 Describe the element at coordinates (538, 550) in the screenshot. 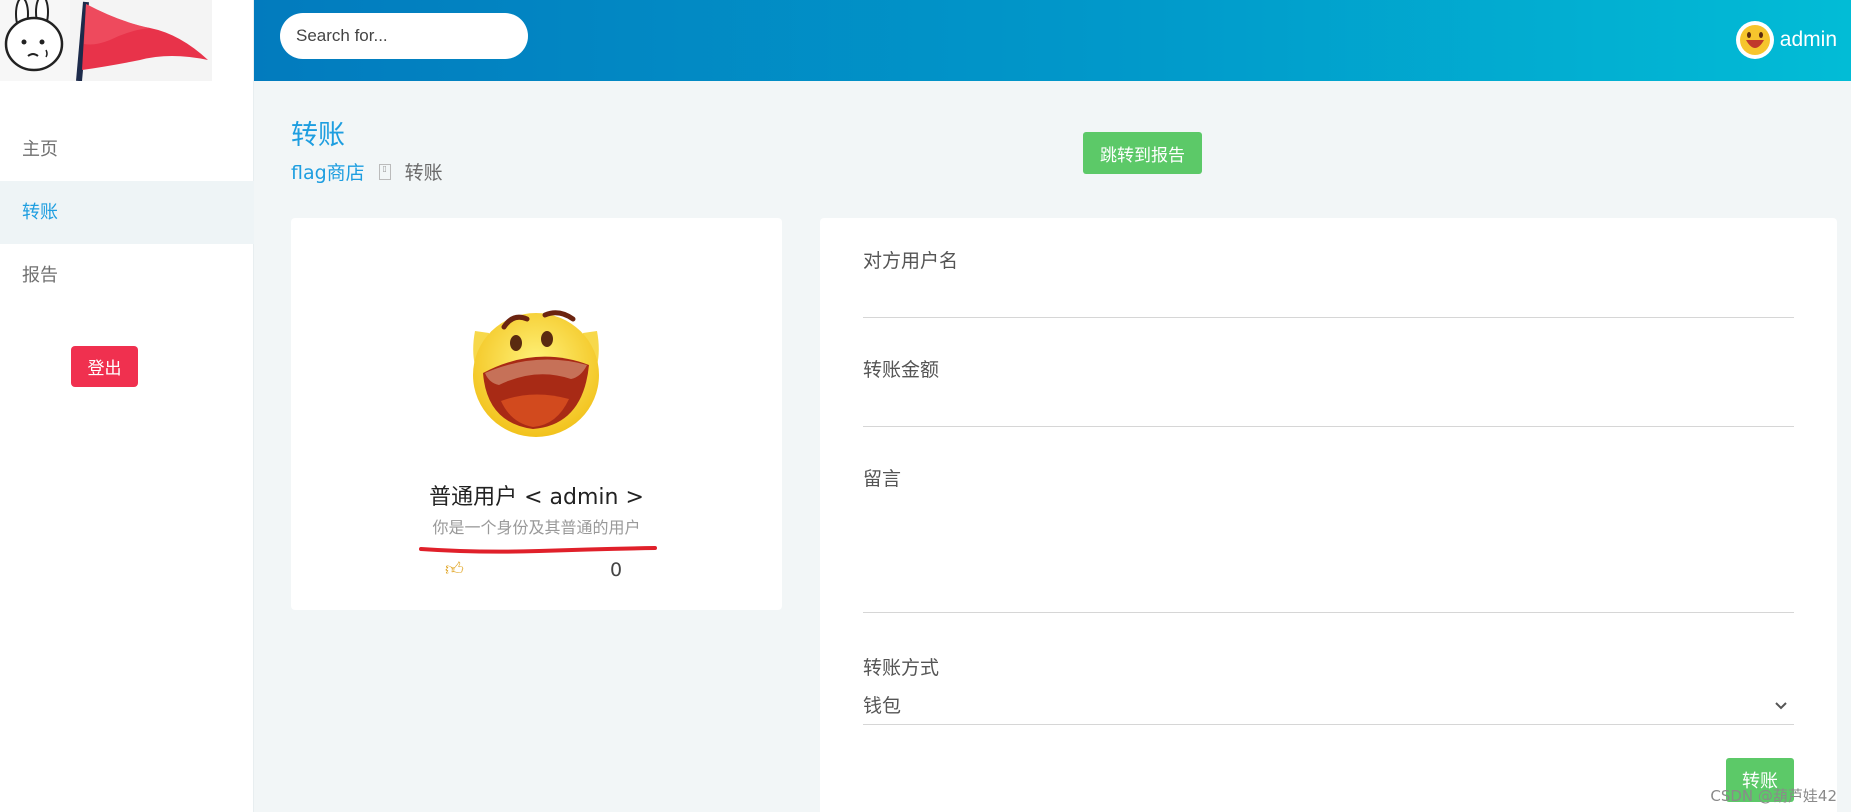

I see `red-underline-annotation` at that location.